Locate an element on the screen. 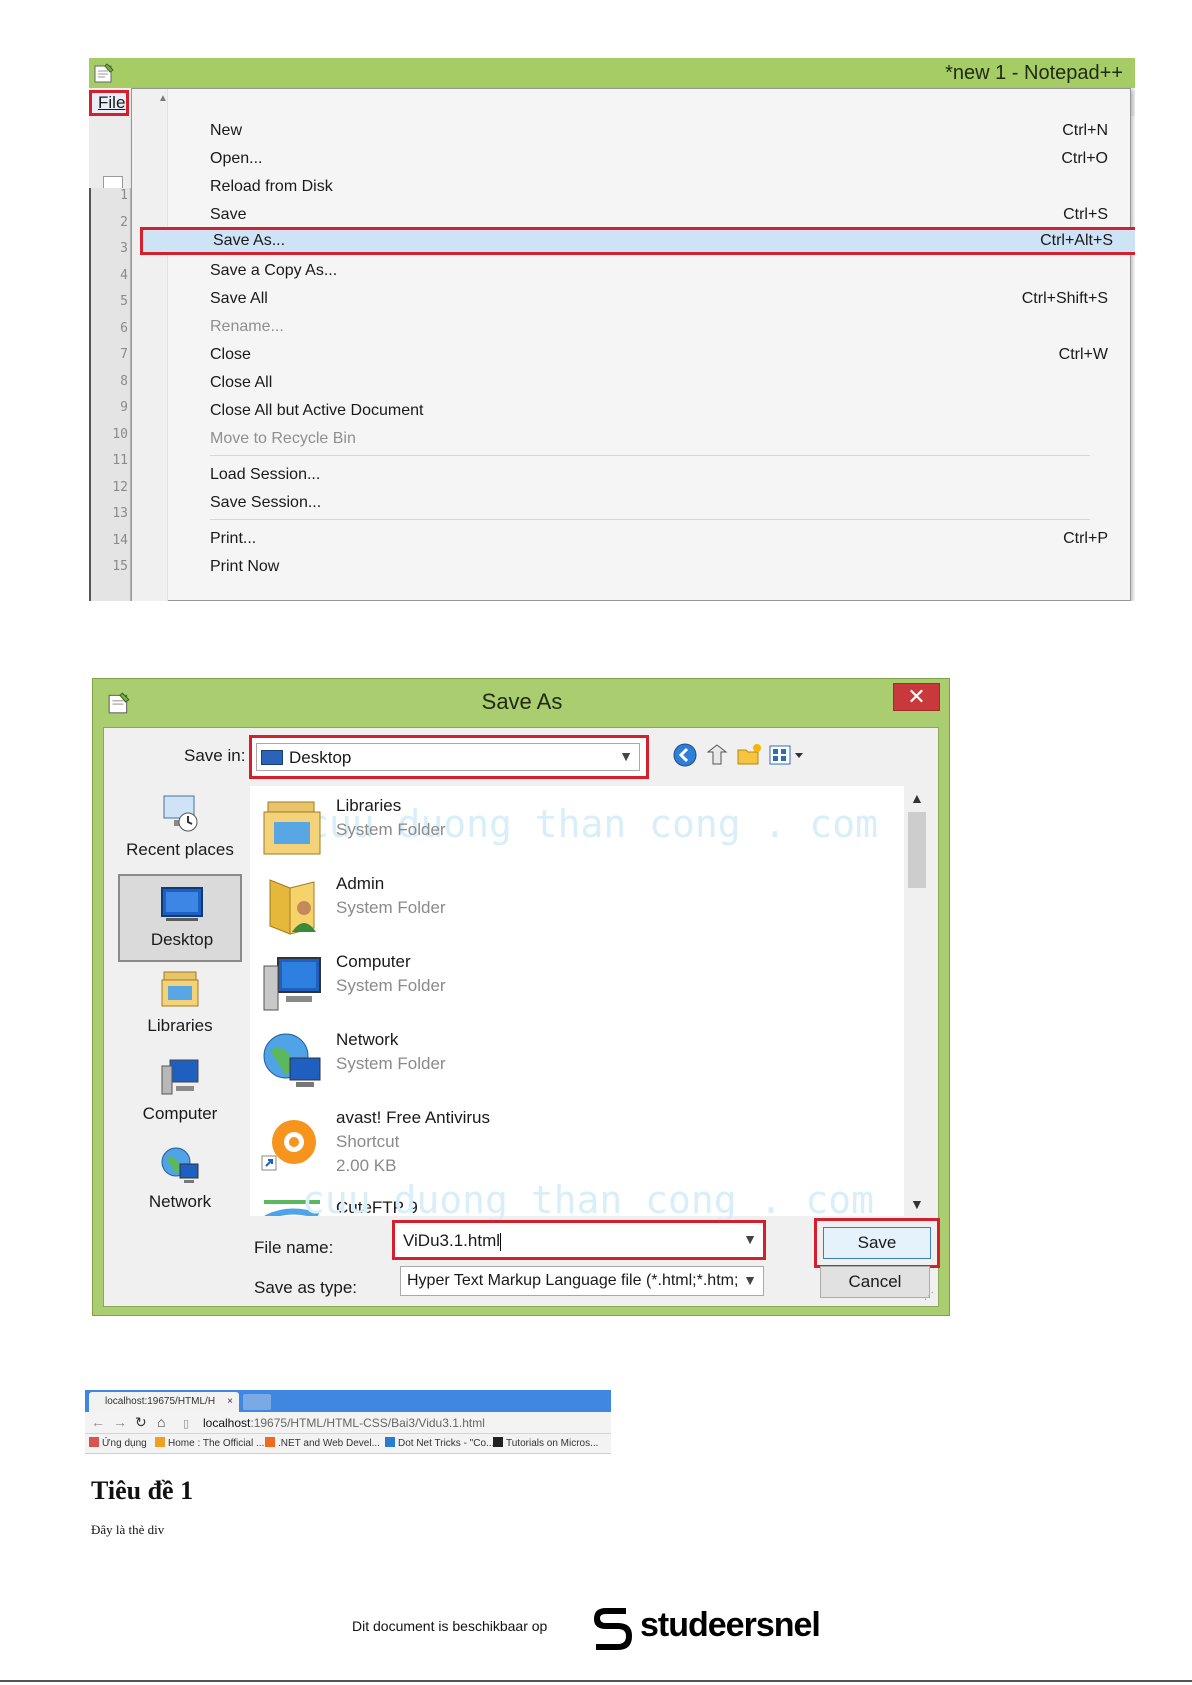 This screenshot has height=1685, width=1192. new-folder-icon is located at coordinates (749, 755).